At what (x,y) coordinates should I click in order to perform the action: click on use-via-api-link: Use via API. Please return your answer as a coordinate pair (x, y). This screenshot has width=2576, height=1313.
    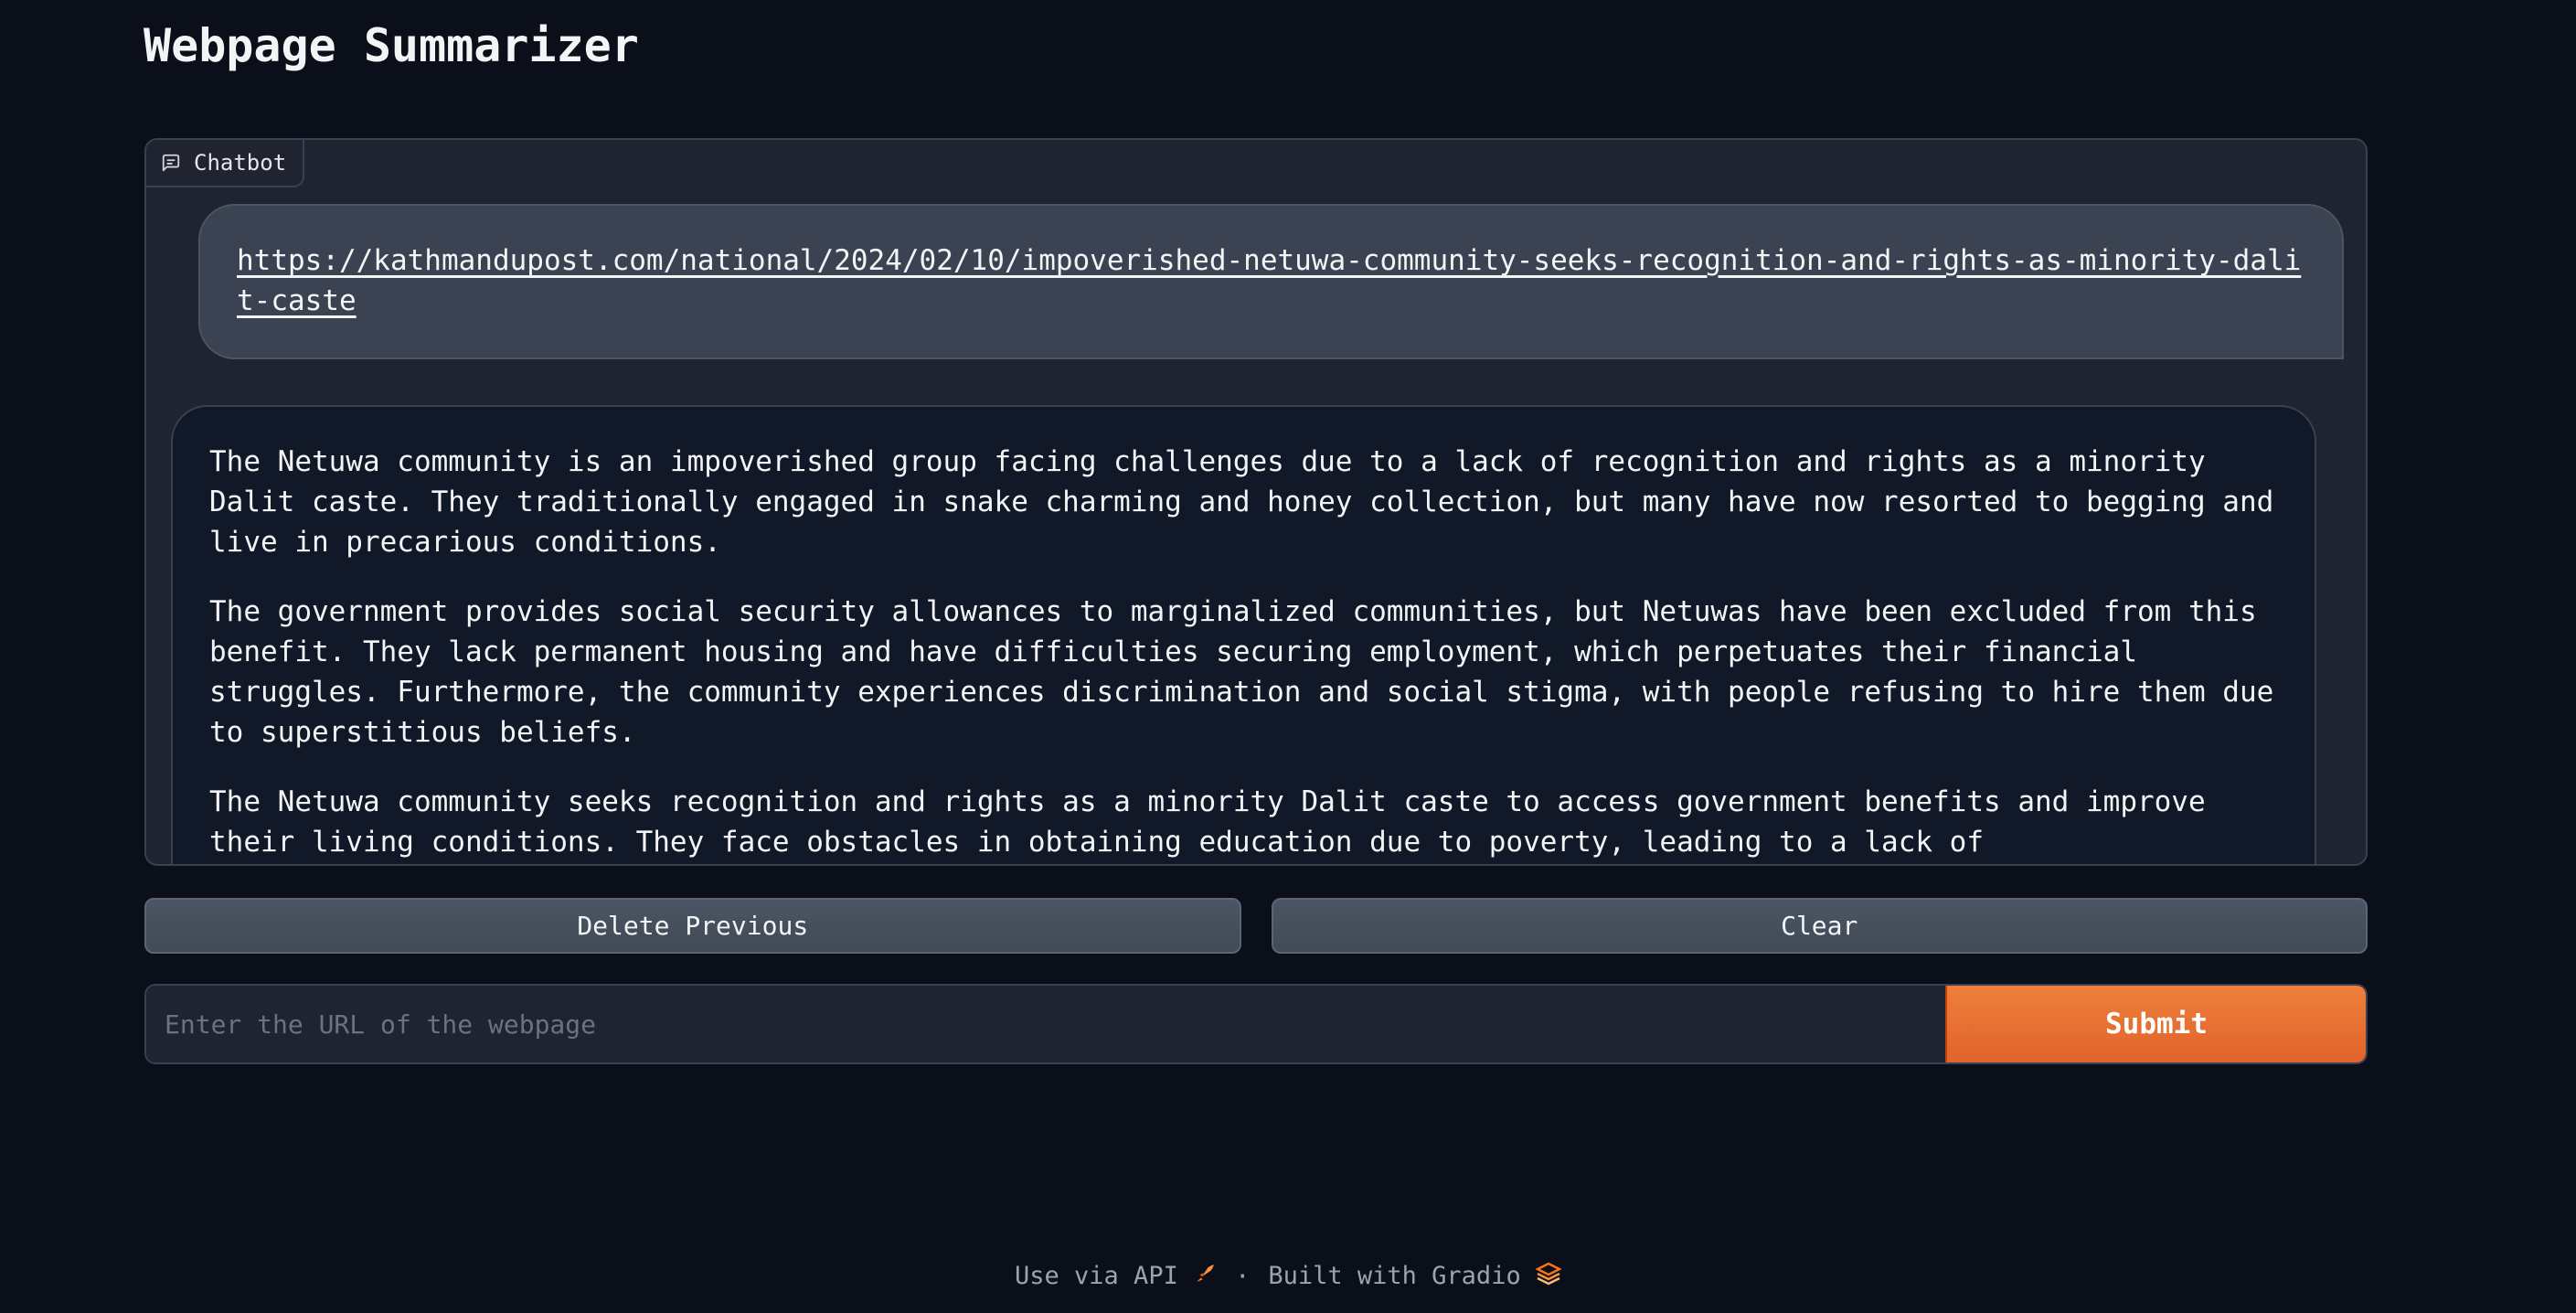
    Looking at the image, I should click on (1116, 1277).